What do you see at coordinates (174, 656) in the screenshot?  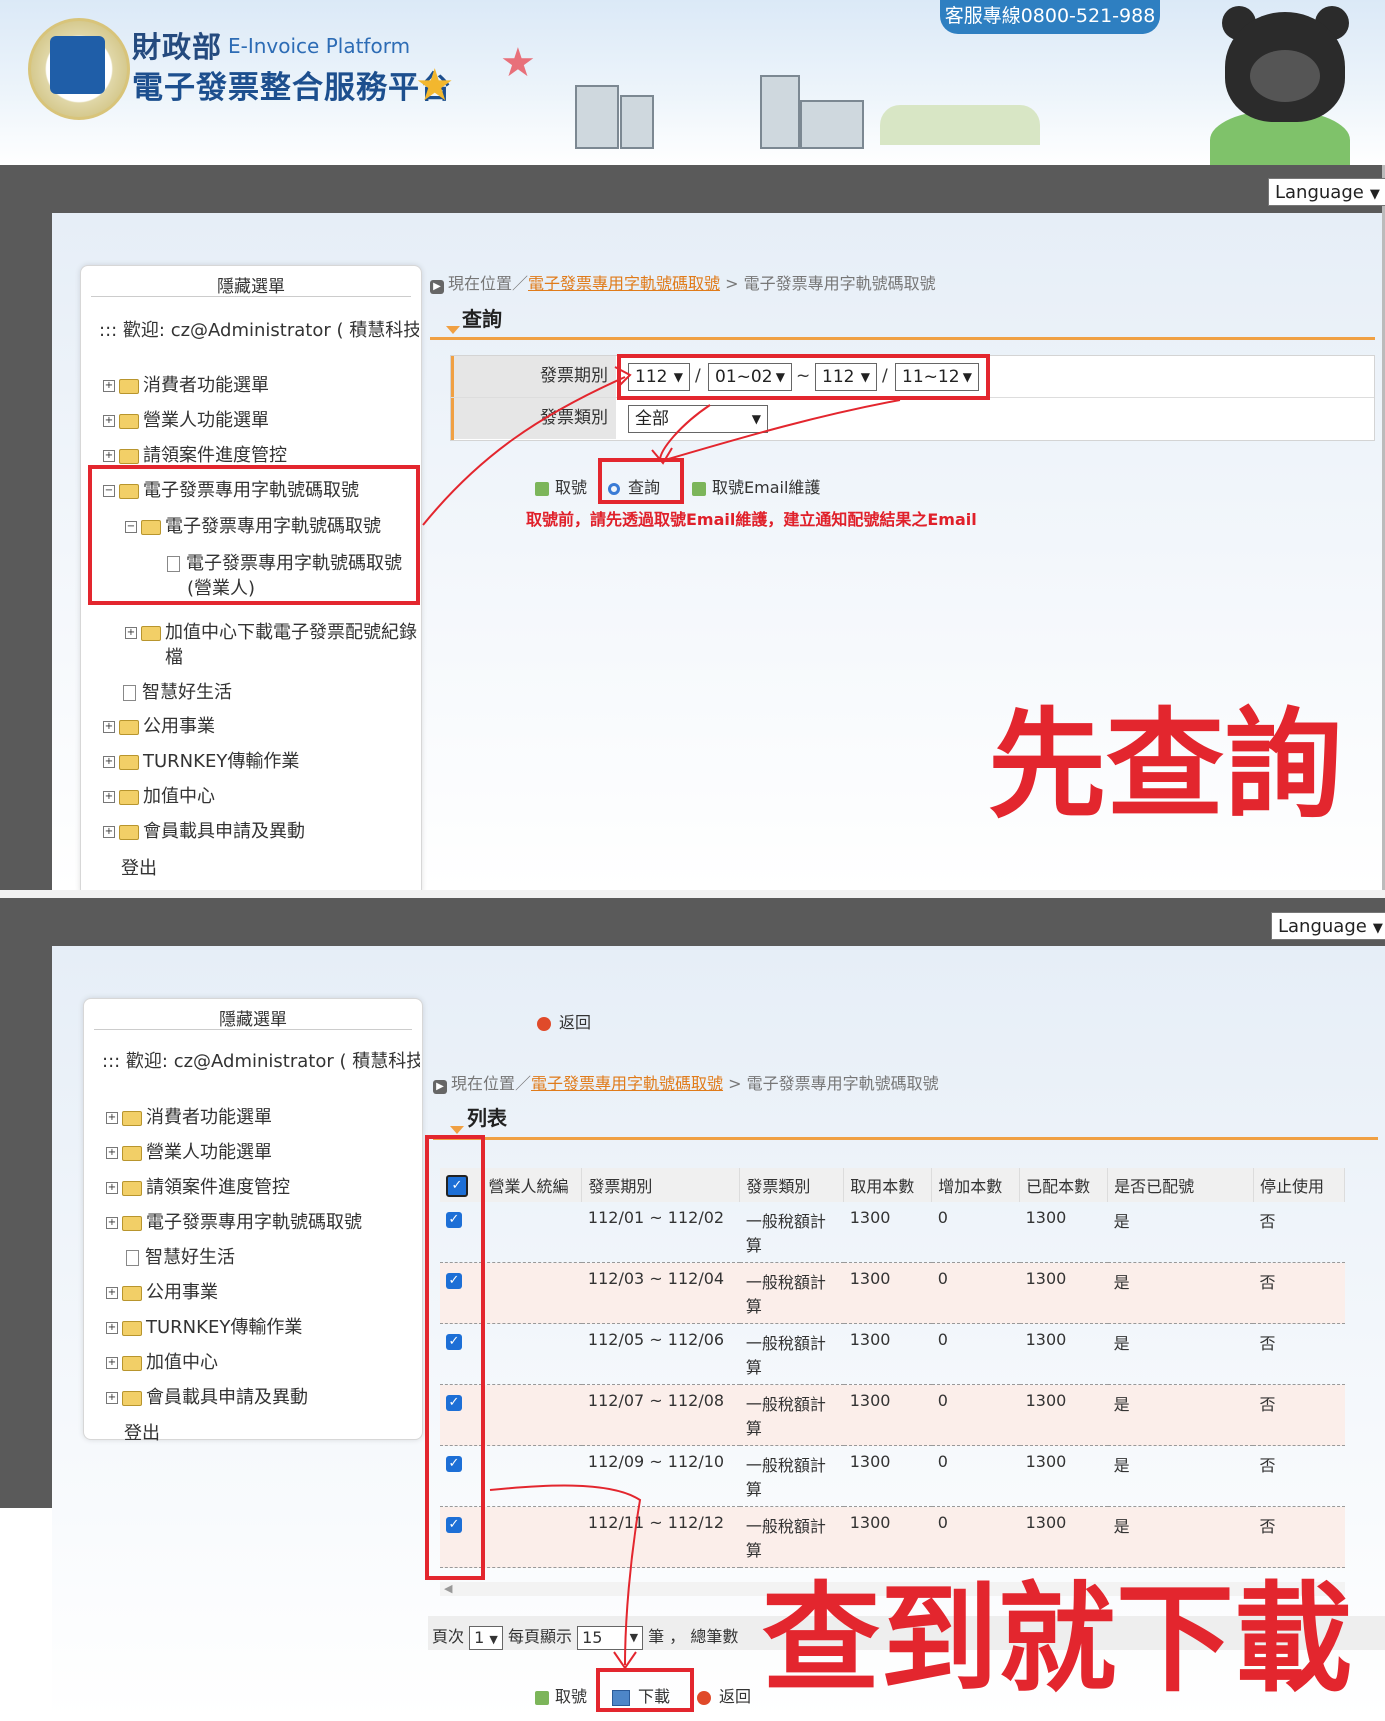 I see `menu-item-vac-download-suffix: 檔` at bounding box center [174, 656].